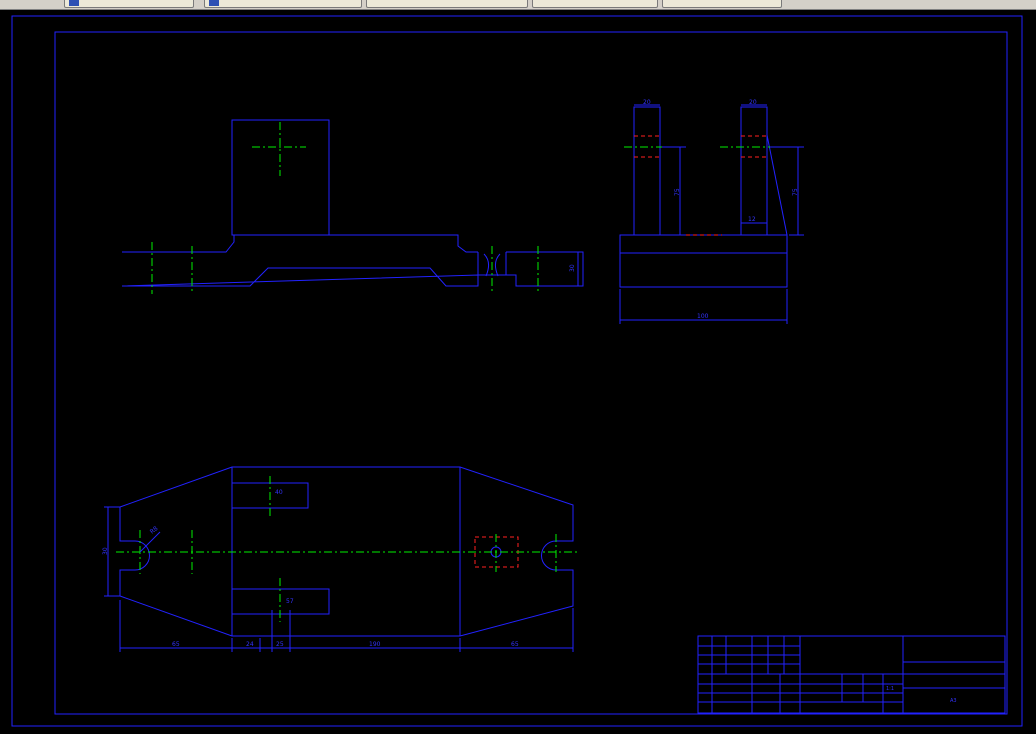 This screenshot has height=738, width=1036. I want to click on side-view: 20 20 75 75 12 100, so click(711, 211).